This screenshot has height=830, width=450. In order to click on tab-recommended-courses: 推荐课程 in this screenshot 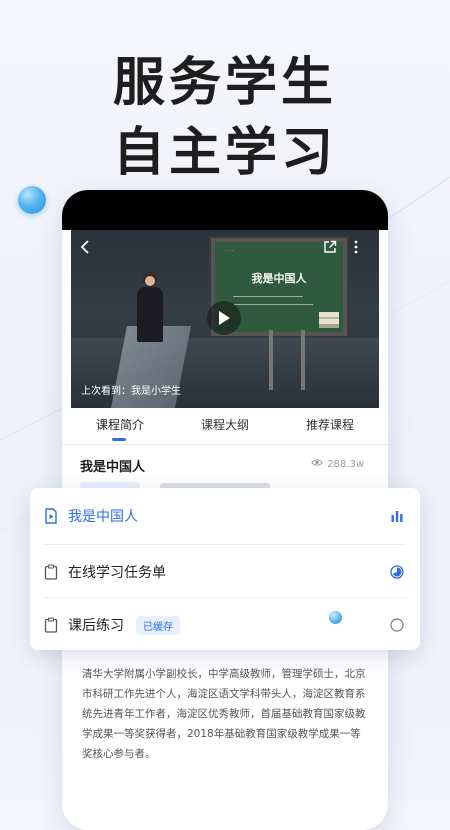, I will do `click(330, 424)`.